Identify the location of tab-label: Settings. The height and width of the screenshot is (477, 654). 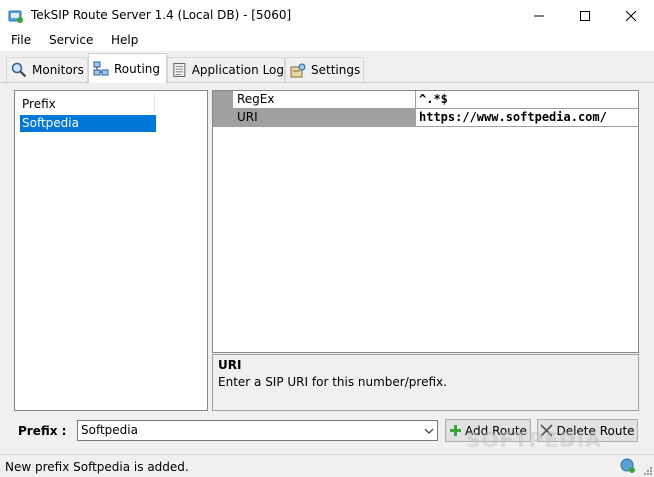
(336, 70).